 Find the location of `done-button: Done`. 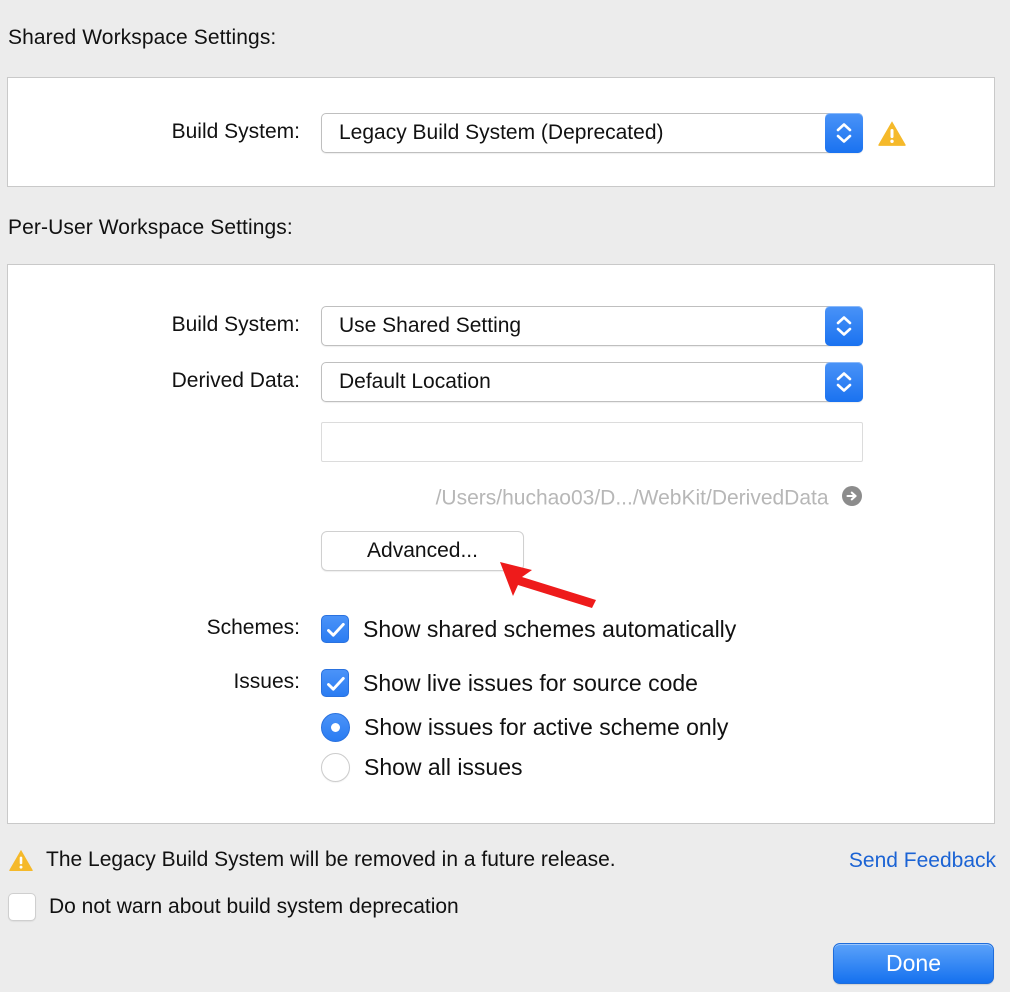

done-button: Done is located at coordinates (913, 963).